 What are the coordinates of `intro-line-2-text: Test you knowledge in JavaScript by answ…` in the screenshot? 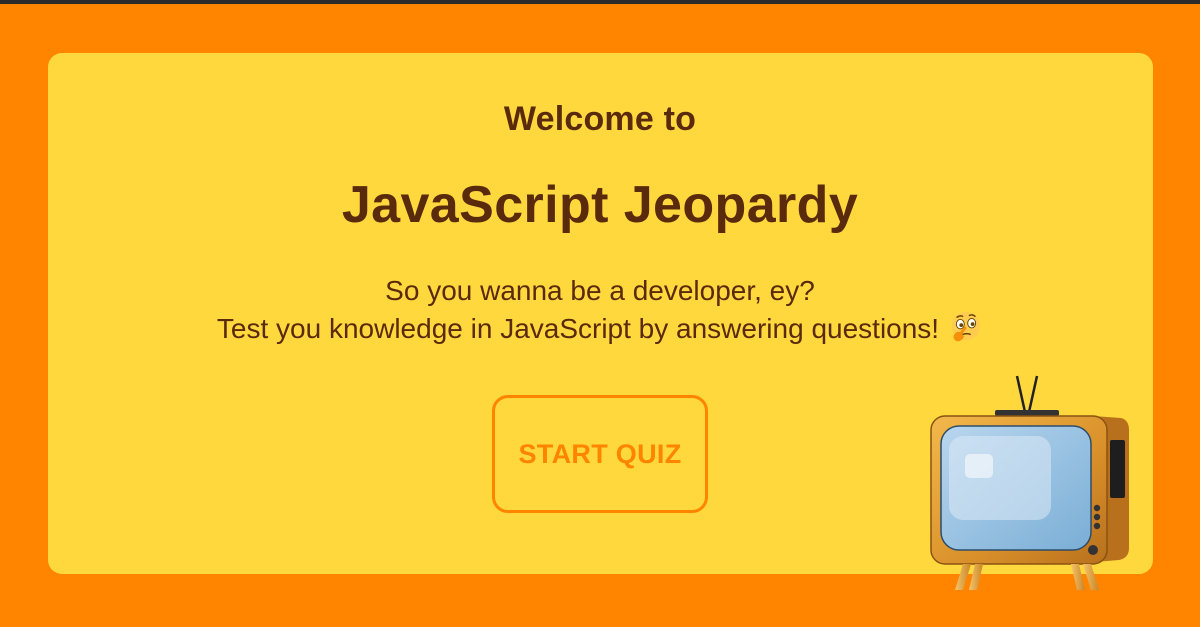 It's located at (578, 328).